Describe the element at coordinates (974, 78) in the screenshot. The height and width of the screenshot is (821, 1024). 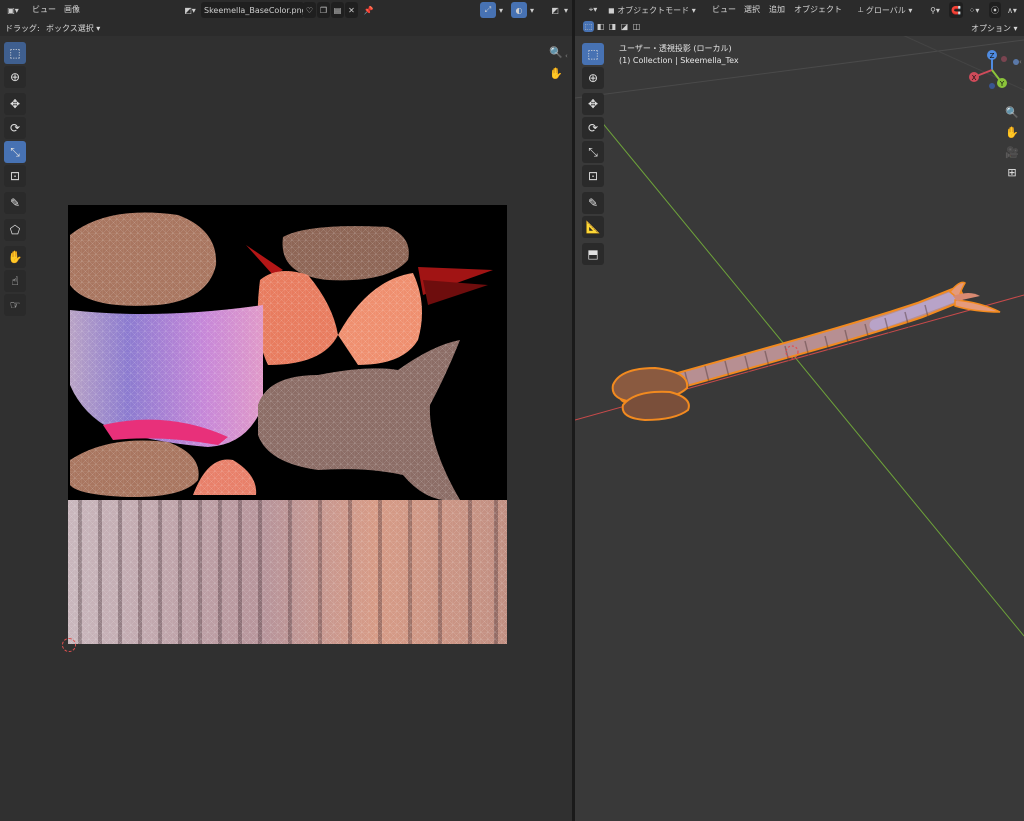
I see `gizmo-x-label: X` at that location.